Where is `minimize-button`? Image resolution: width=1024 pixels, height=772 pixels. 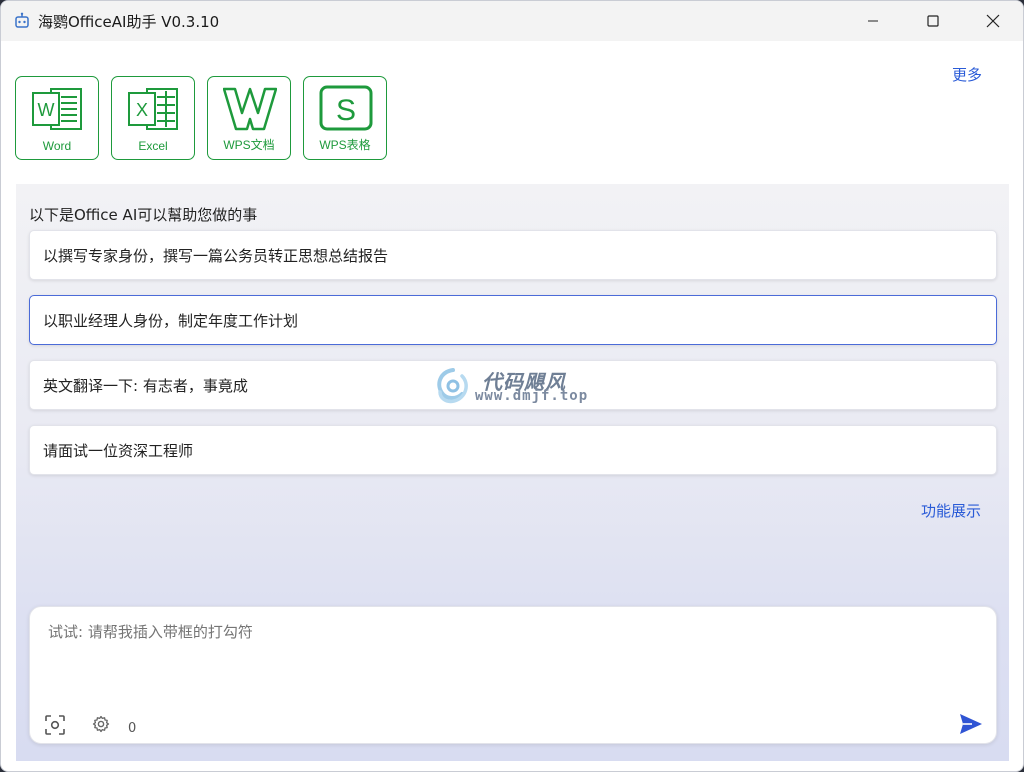
minimize-button is located at coordinates (873, 21).